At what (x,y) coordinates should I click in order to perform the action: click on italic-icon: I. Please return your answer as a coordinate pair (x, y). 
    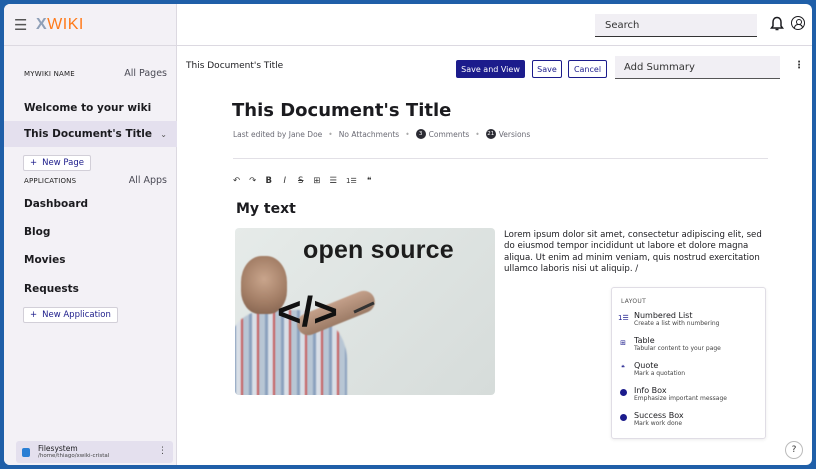
    Looking at the image, I should click on (284, 181).